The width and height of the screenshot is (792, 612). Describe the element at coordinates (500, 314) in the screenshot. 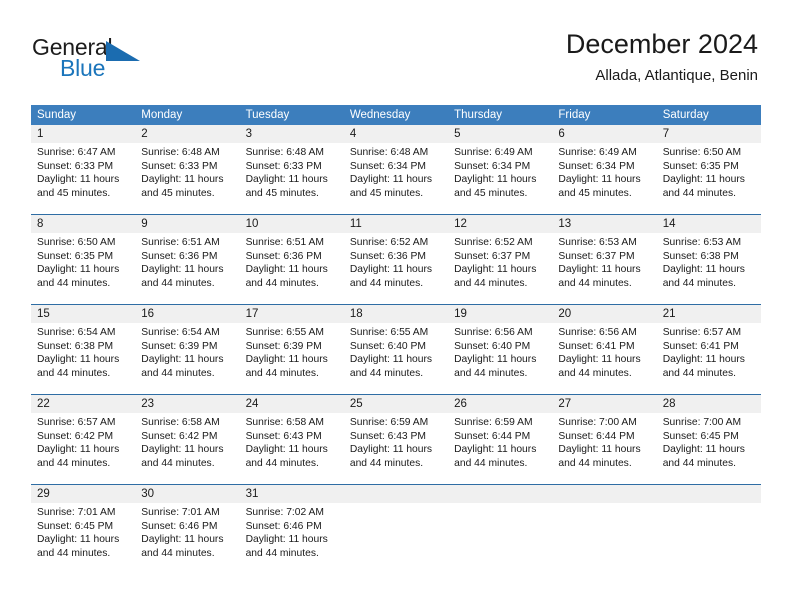

I see `day-number-band: 19` at that location.